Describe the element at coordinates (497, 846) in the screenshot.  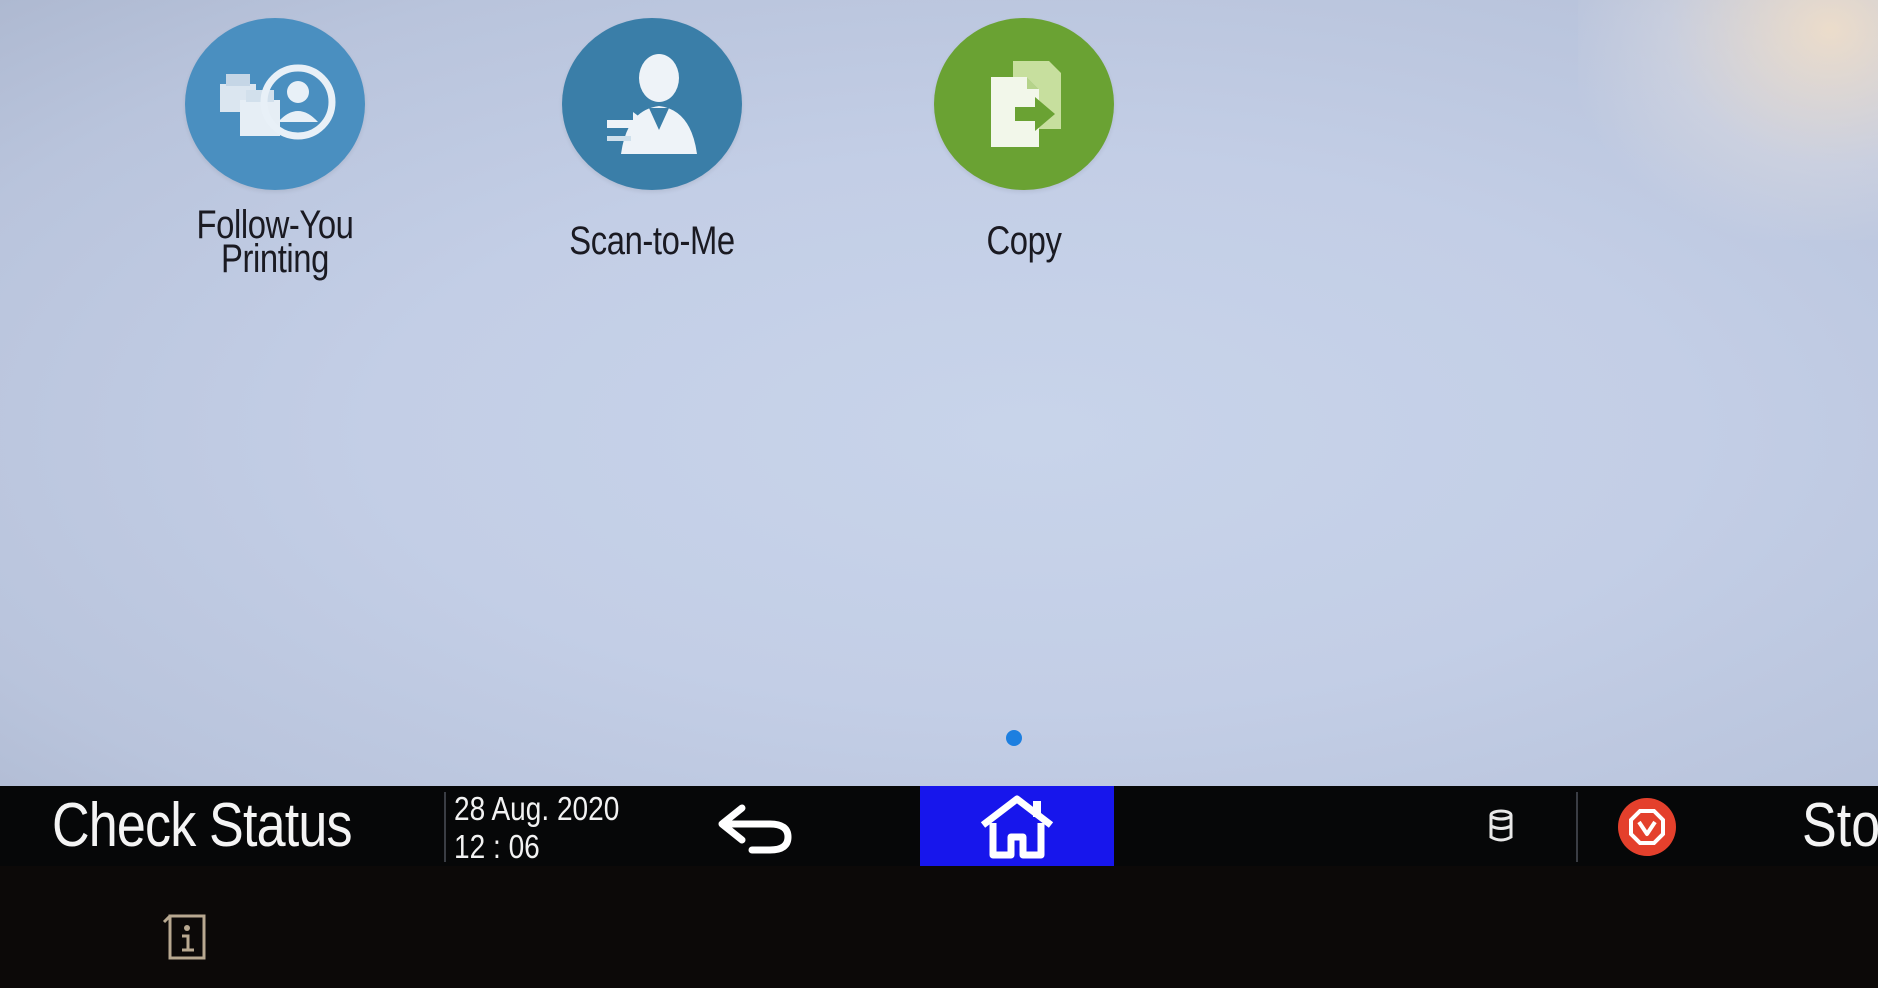
I see `time-text: 12 : 06` at that location.